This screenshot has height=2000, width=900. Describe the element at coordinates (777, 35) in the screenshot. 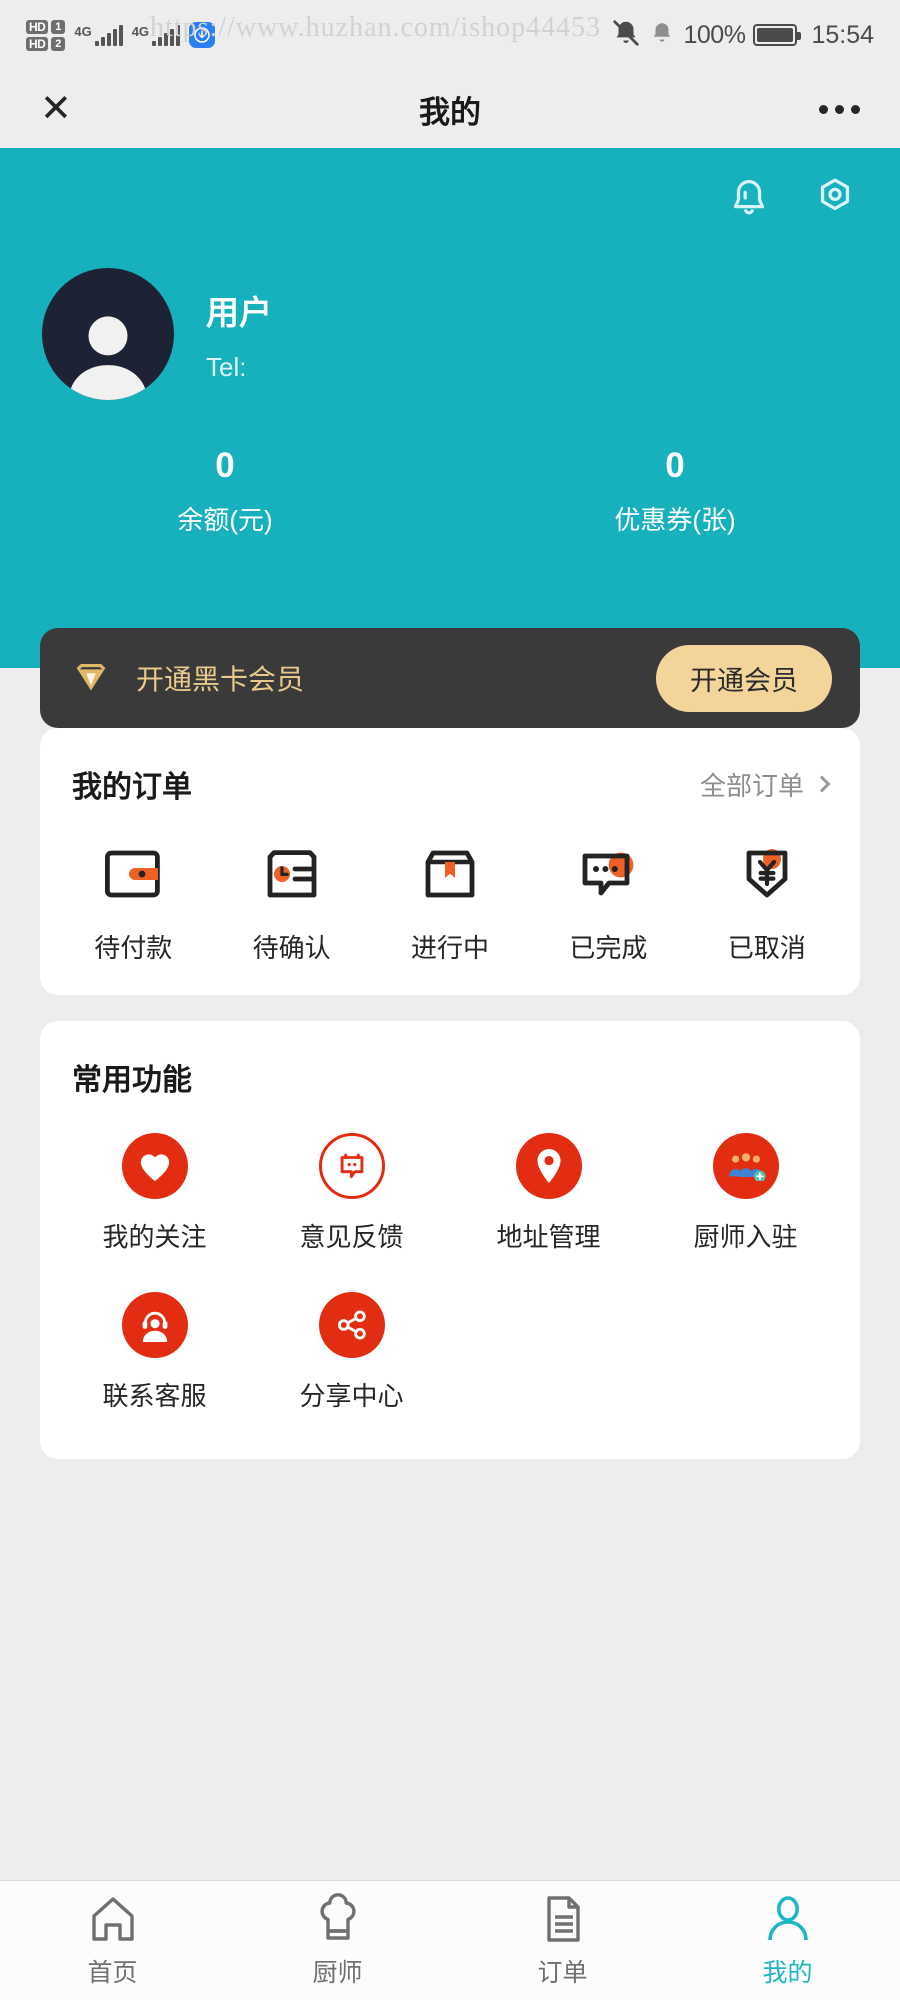

I see `battery-icon` at that location.